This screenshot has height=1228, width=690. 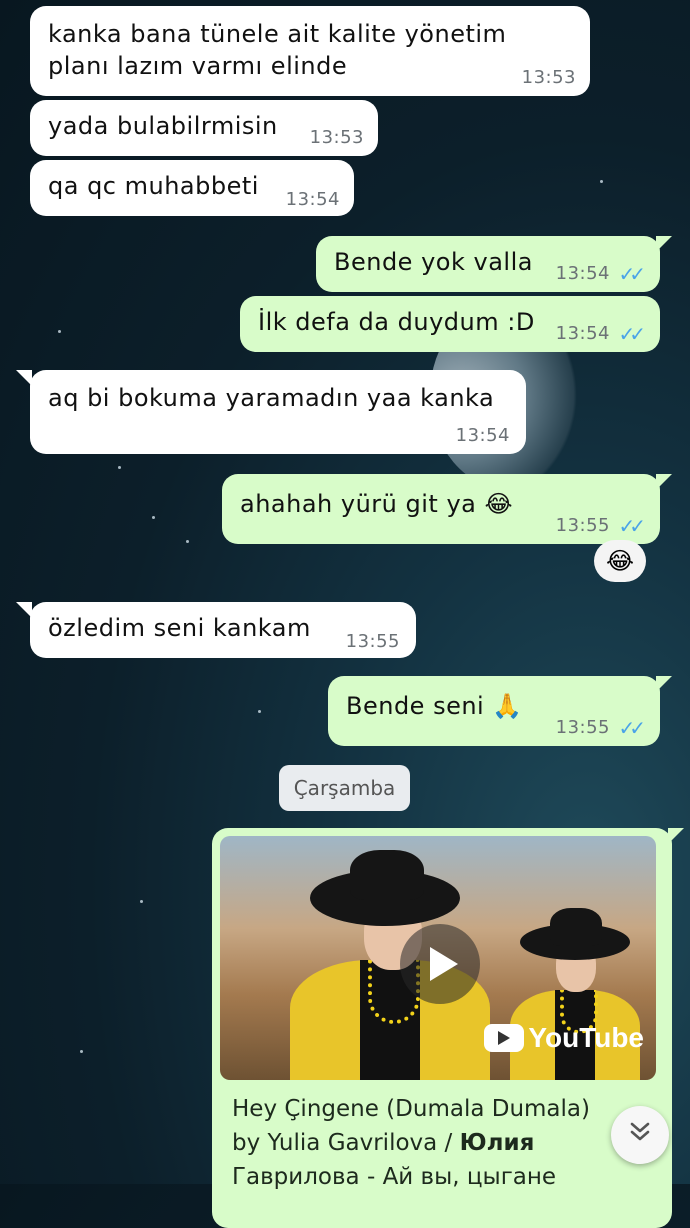 What do you see at coordinates (344, 788) in the screenshot?
I see `date-separator: Çarşamba` at bounding box center [344, 788].